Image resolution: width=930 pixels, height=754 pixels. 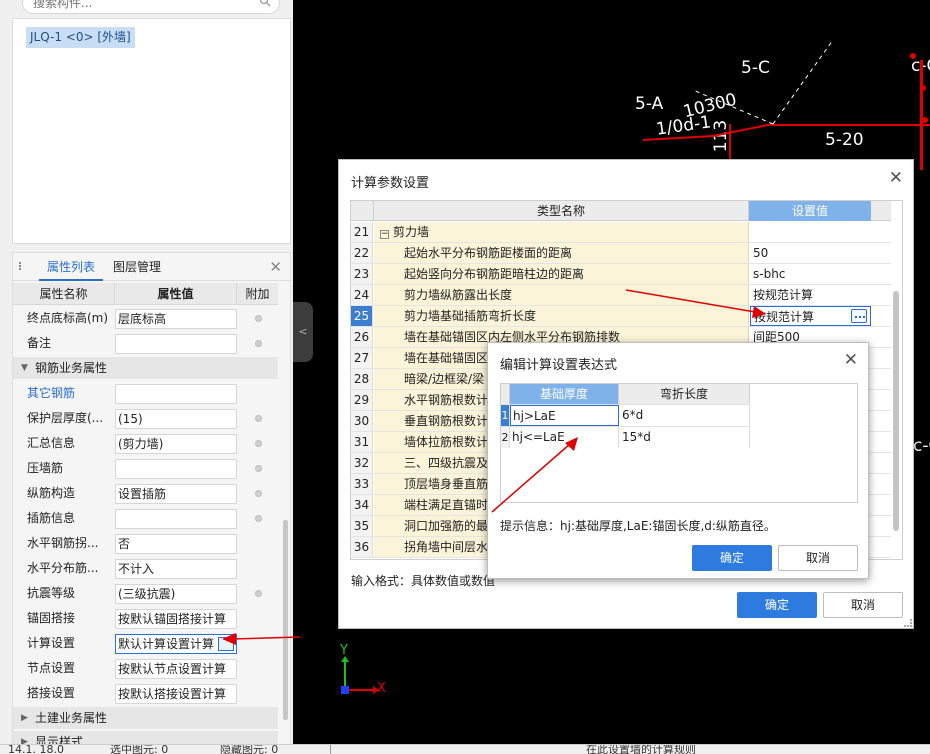 What do you see at coordinates (176, 619) in the screenshot?
I see `property-value: 按默认锚固搭接计算` at bounding box center [176, 619].